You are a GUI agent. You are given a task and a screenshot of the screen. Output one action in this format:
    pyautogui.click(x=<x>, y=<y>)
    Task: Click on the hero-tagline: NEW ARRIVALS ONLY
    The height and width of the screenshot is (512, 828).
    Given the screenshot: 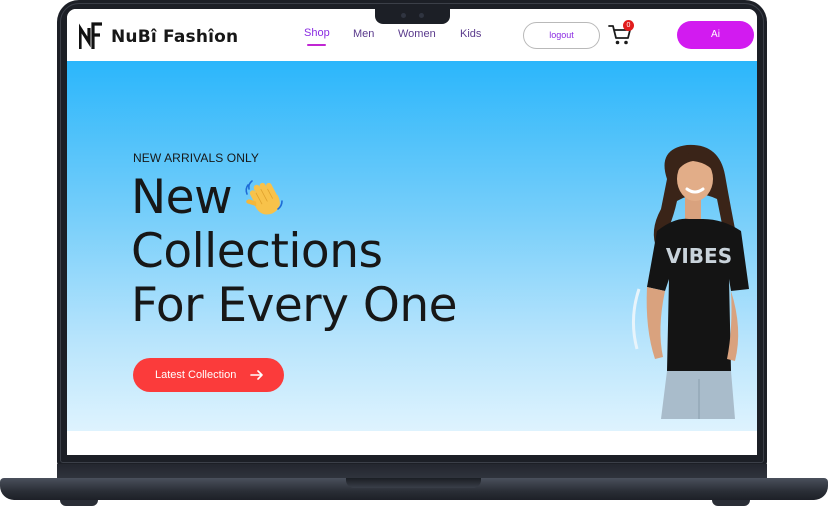 What is the action you would take?
    pyautogui.click(x=196, y=158)
    